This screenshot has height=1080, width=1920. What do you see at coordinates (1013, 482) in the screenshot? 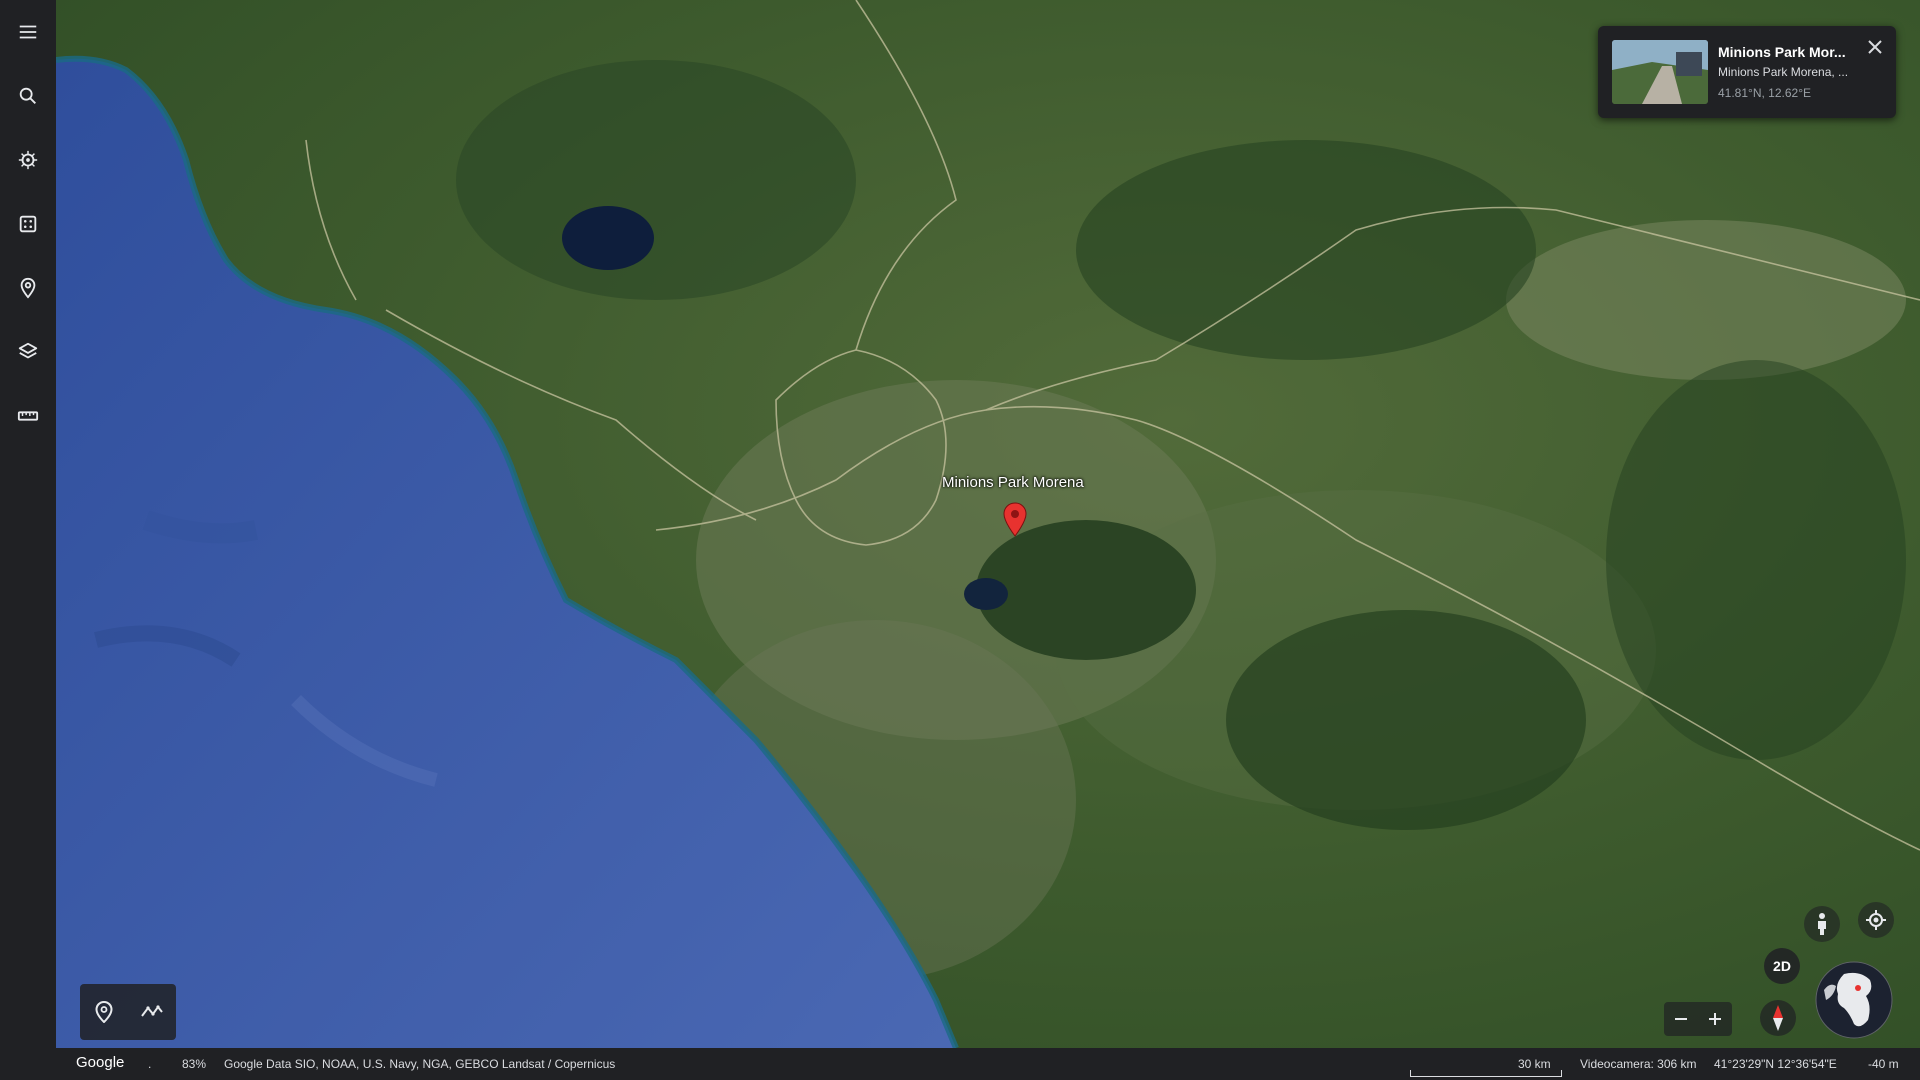
I see `place-label: Minions Park Morena` at bounding box center [1013, 482].